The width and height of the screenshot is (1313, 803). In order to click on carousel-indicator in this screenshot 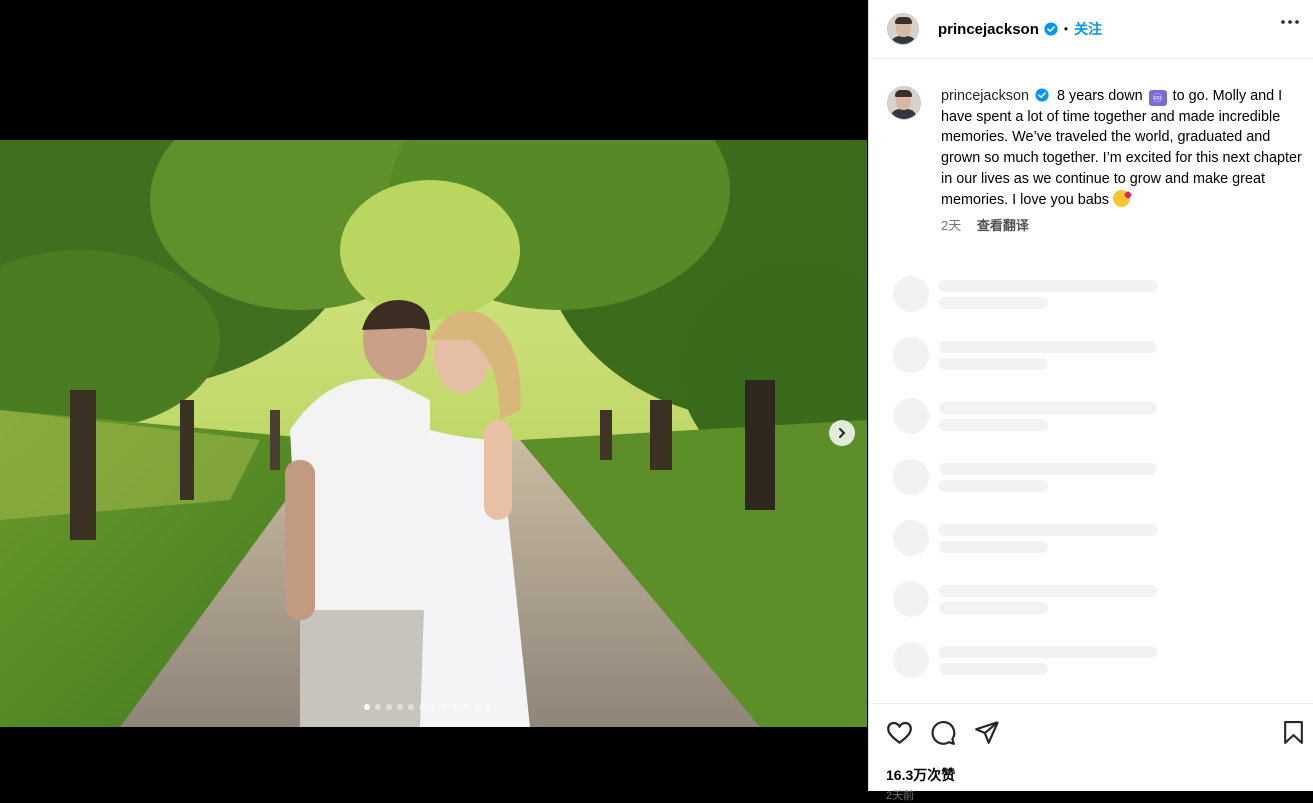, I will do `click(427, 707)`.